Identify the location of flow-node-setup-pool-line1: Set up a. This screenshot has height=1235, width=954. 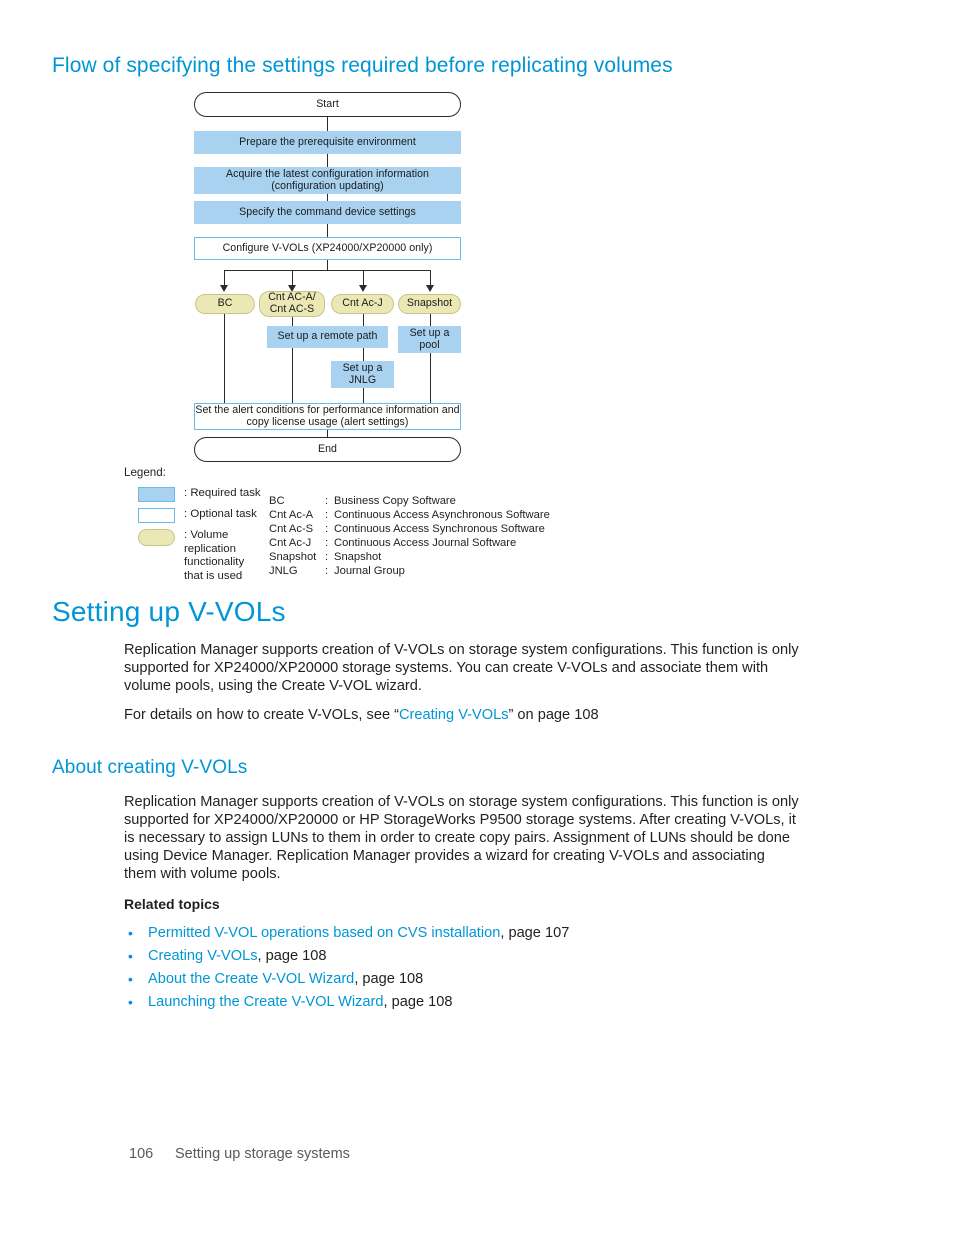
(429, 332).